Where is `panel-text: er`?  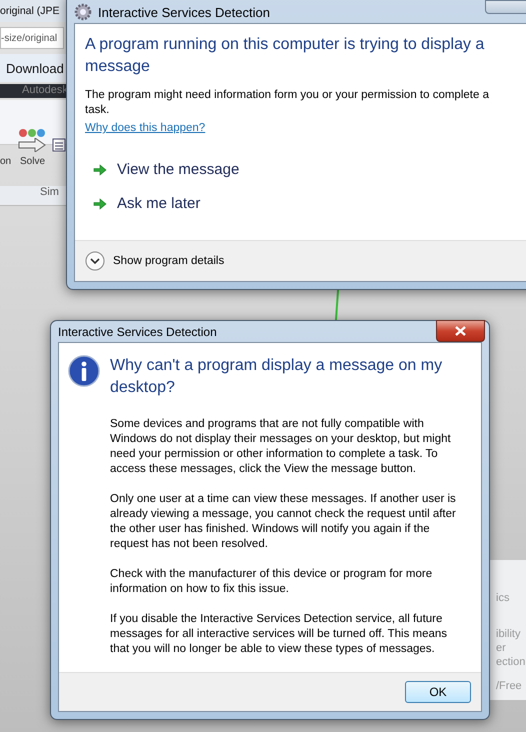 panel-text: er is located at coordinates (501, 648).